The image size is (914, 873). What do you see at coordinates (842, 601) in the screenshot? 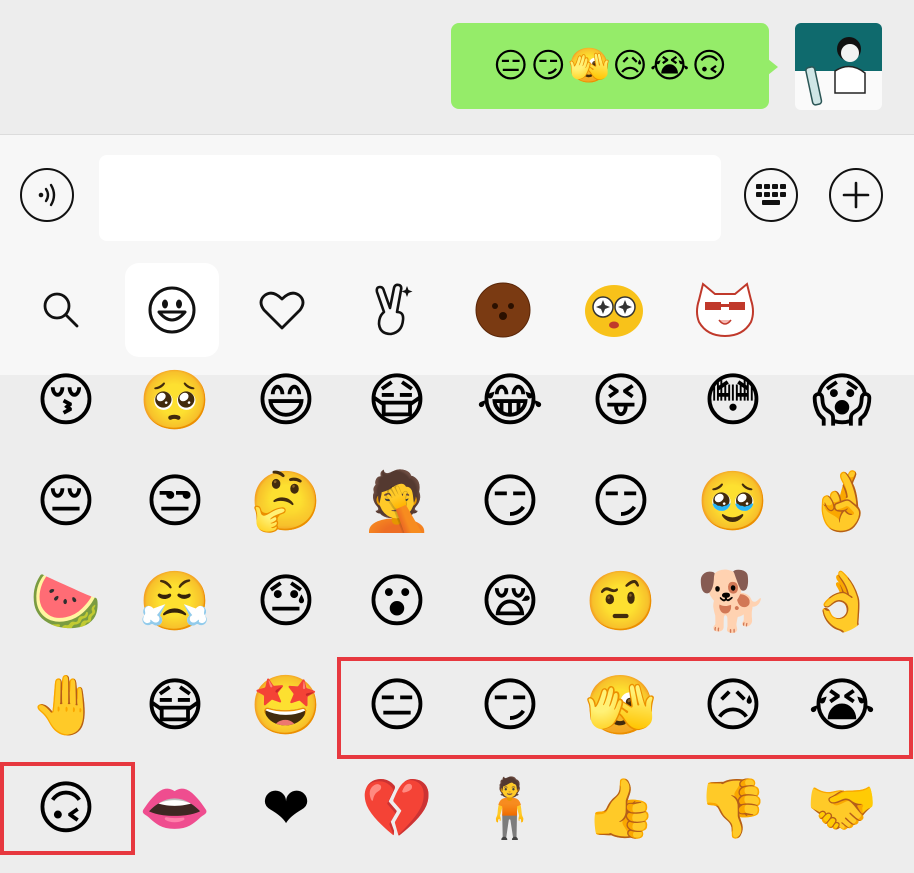
I see `emoji-cell: 👌` at bounding box center [842, 601].